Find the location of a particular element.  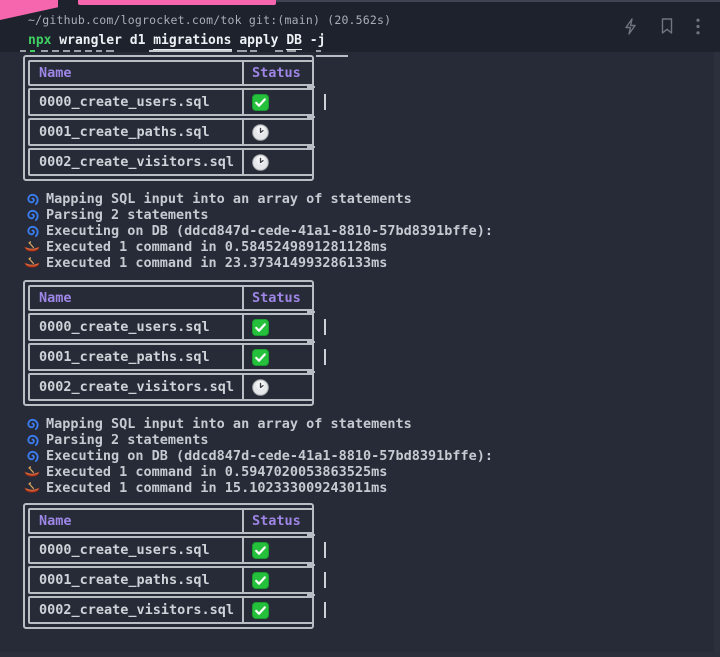

block-top-accent-bar is located at coordinates (177, 2).